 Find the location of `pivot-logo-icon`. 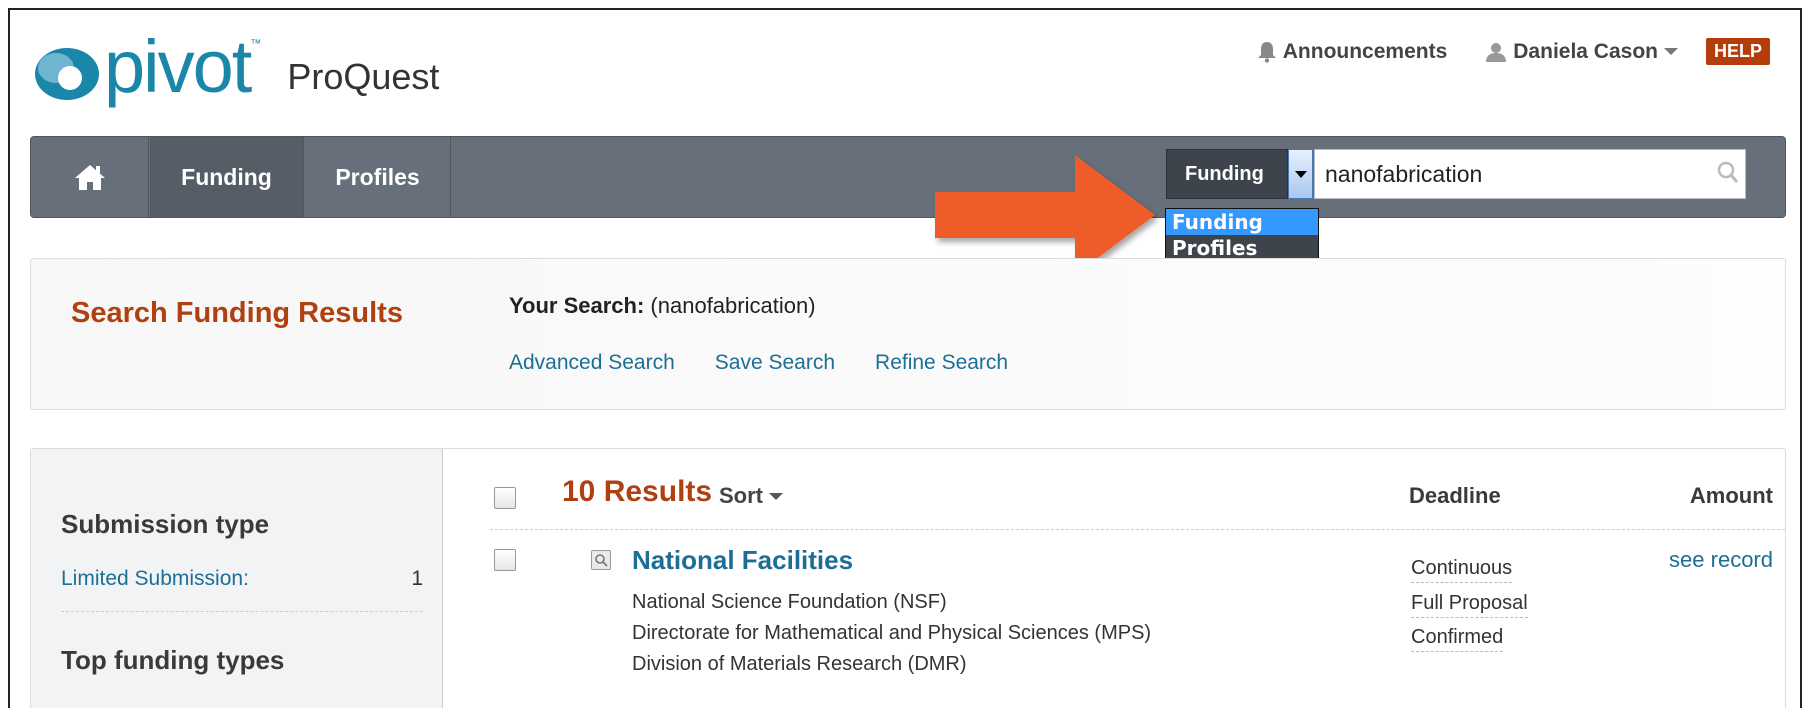

pivot-logo-icon is located at coordinates (67, 74).